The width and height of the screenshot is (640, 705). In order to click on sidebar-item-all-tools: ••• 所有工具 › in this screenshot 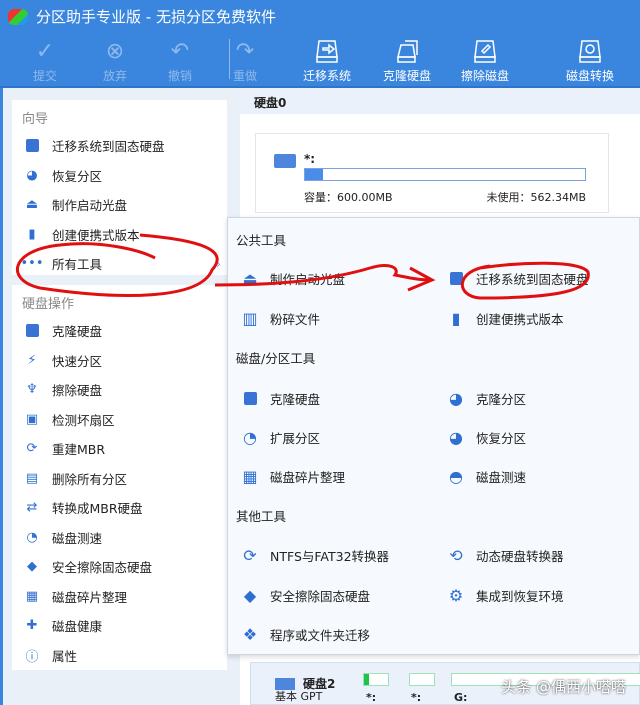, I will do `click(119, 264)`.